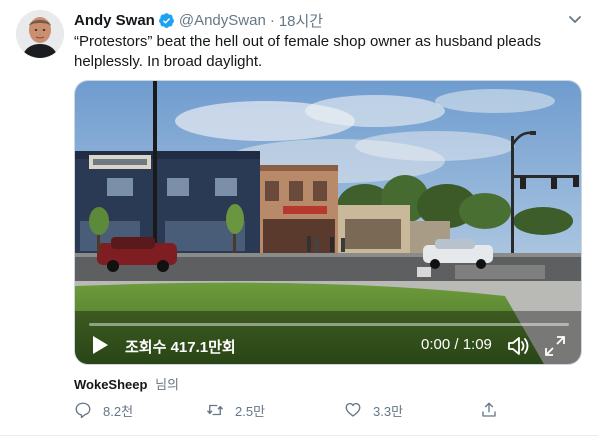  What do you see at coordinates (324, 410) in the screenshot?
I see `tweet-actions: 8.2천 2.5만 3.3만` at bounding box center [324, 410].